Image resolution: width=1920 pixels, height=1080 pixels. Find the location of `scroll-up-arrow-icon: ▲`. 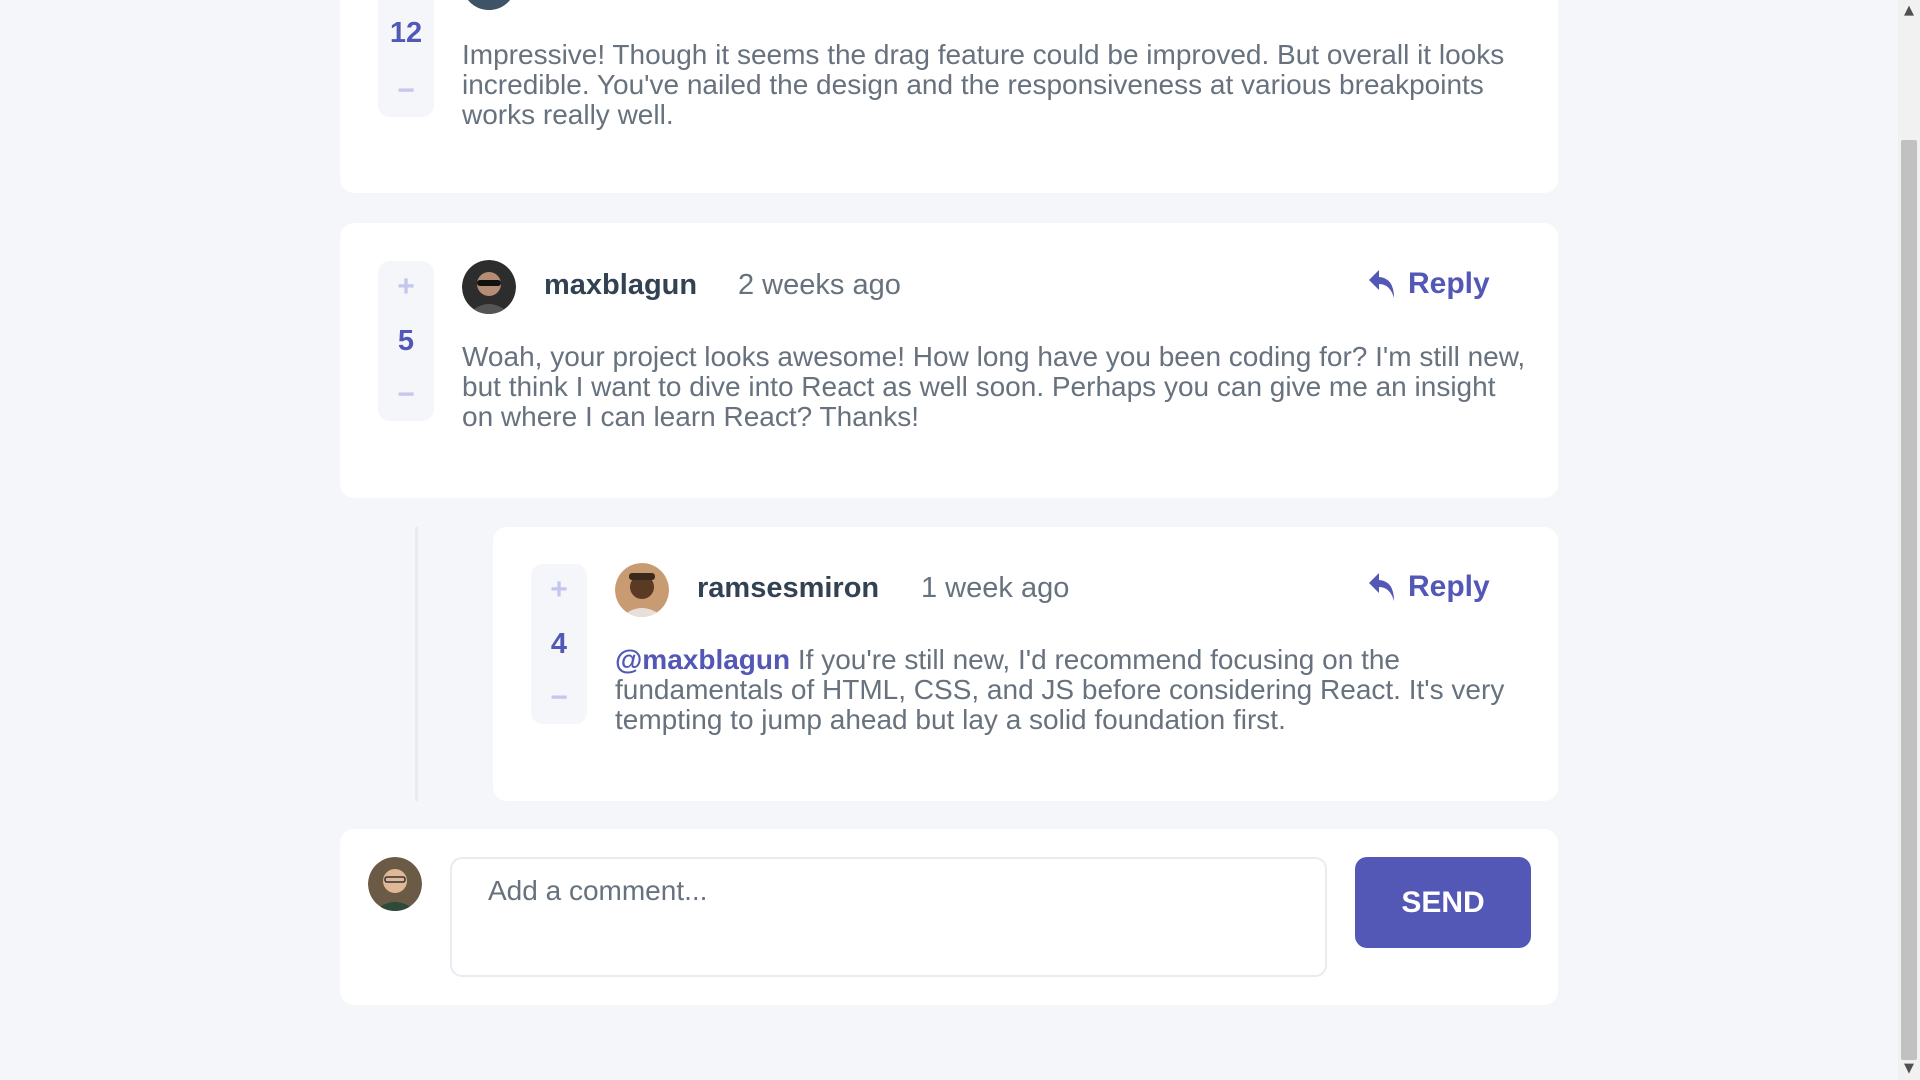

scroll-up-arrow-icon: ▲ is located at coordinates (1909, 11).